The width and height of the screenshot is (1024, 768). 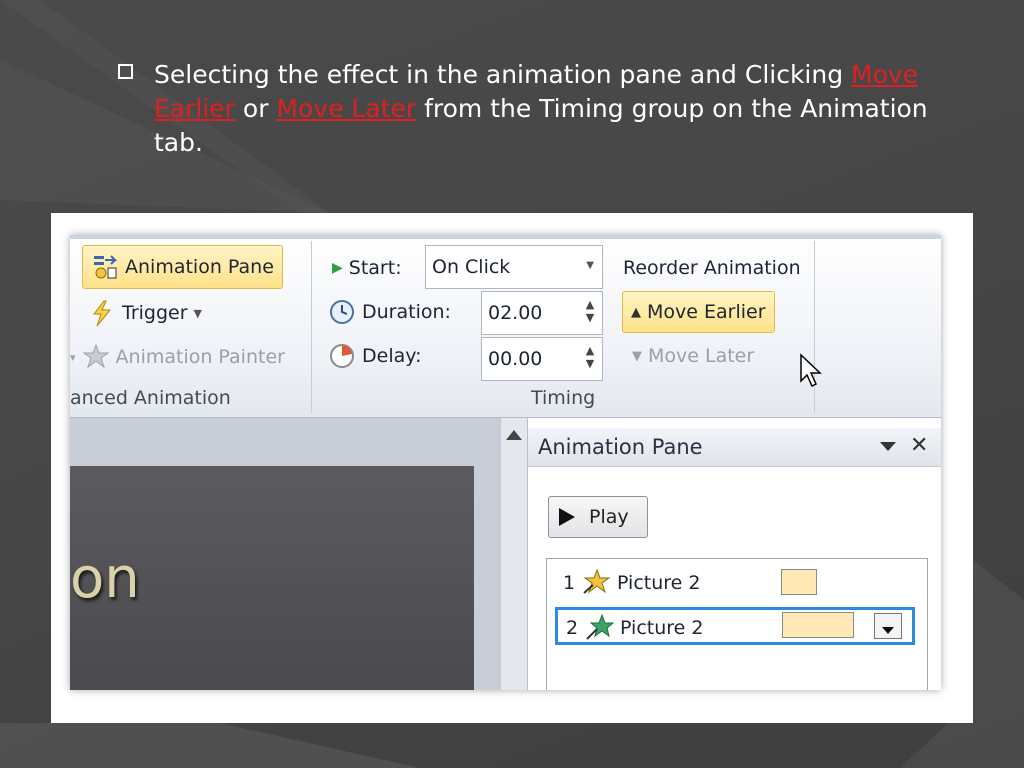 What do you see at coordinates (102, 313) in the screenshot?
I see `lightning-icon` at bounding box center [102, 313].